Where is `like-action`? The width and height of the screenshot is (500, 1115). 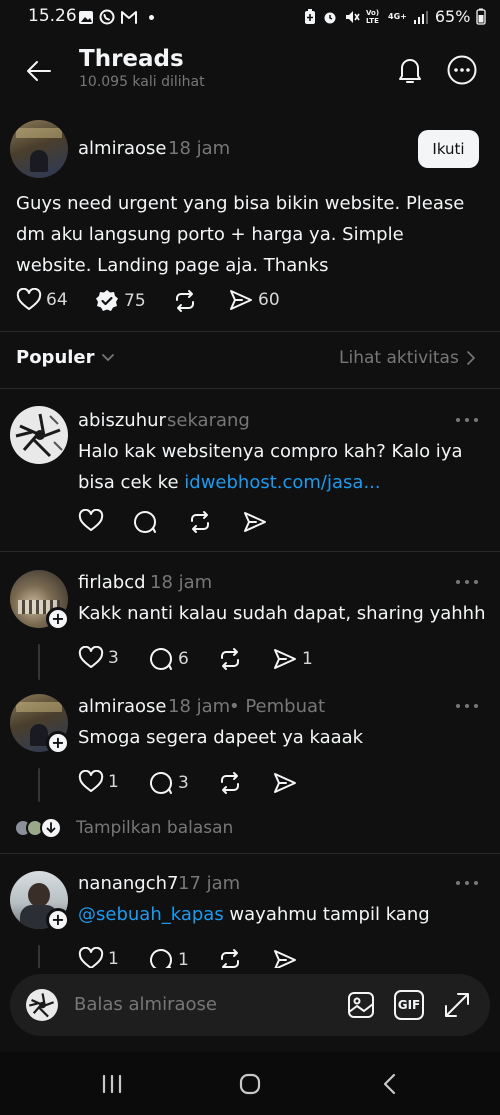
like-action is located at coordinates (91, 521).